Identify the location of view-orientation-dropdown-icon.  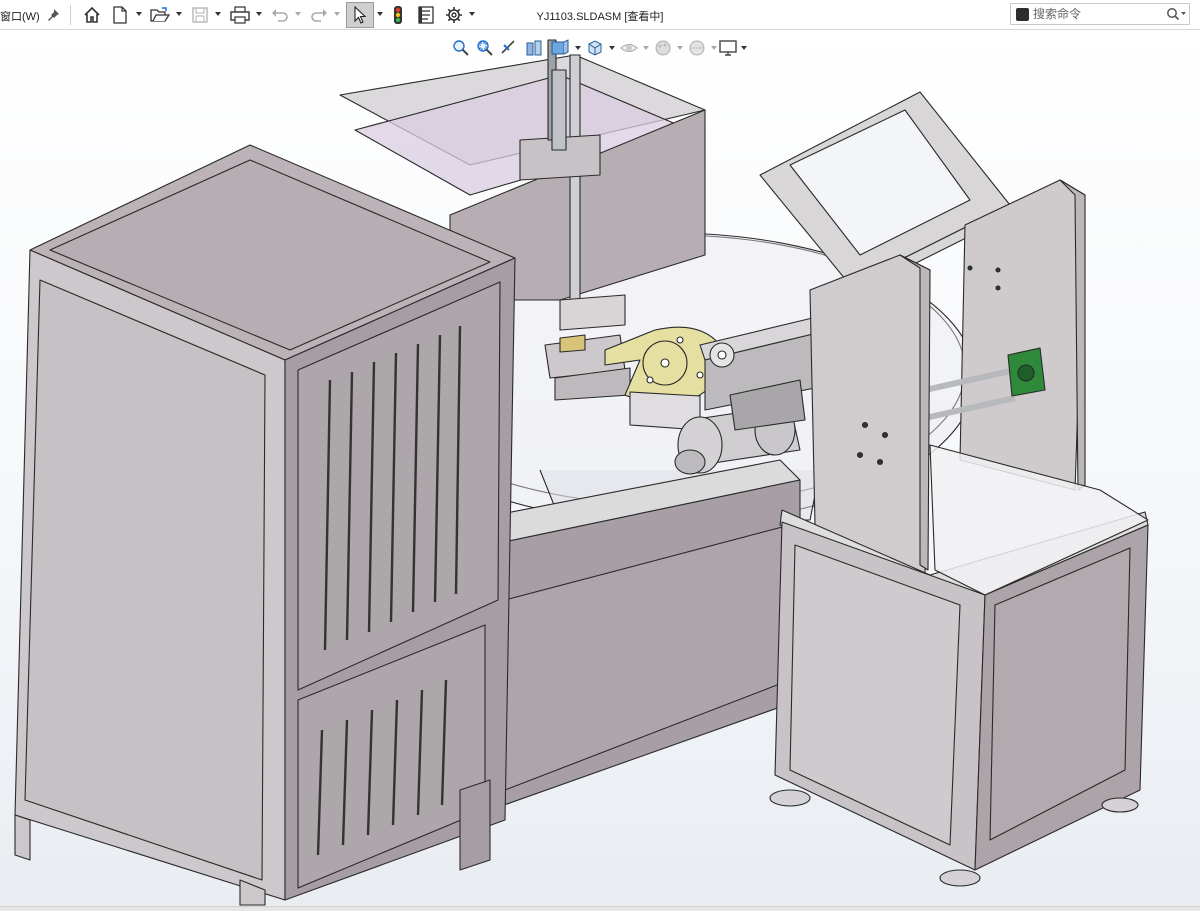
(578, 48).